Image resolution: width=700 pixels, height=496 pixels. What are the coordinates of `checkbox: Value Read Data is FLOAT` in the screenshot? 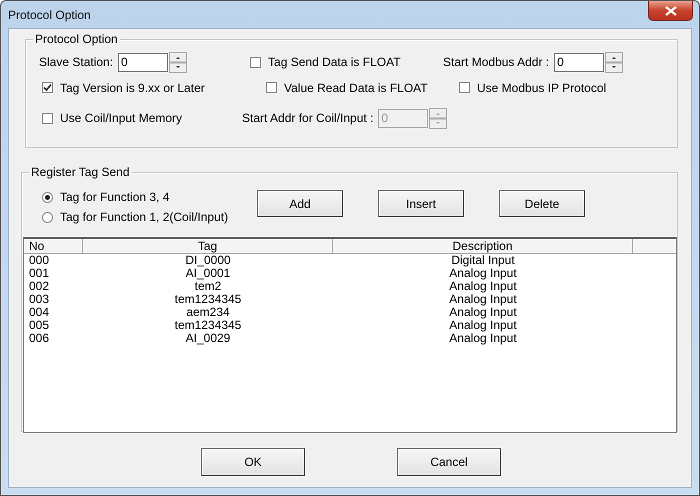 It's located at (347, 87).